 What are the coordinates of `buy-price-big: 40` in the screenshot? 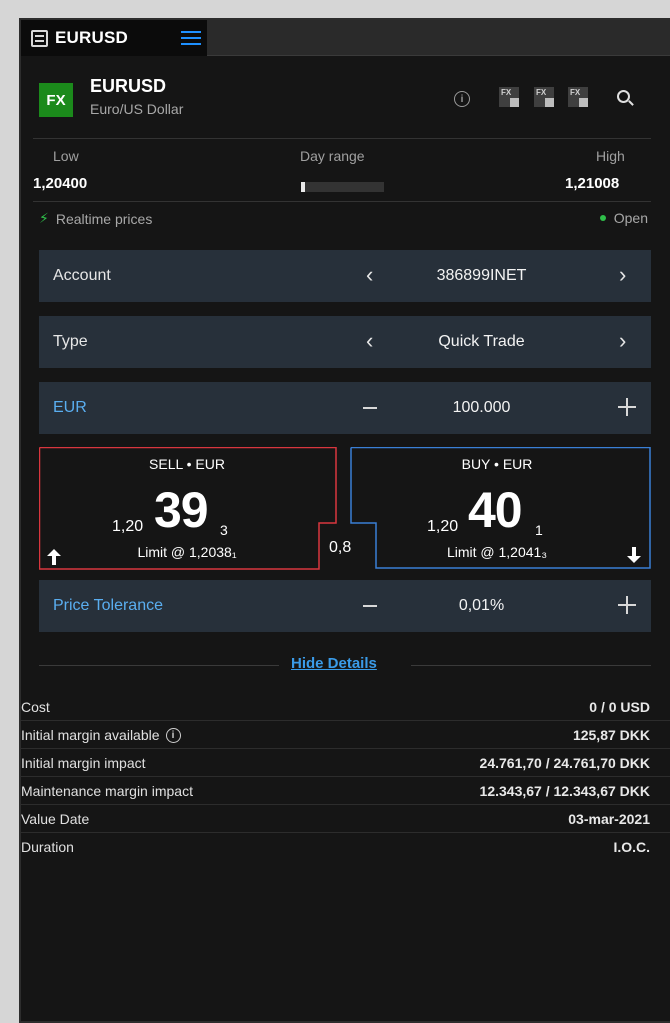 It's located at (495, 510).